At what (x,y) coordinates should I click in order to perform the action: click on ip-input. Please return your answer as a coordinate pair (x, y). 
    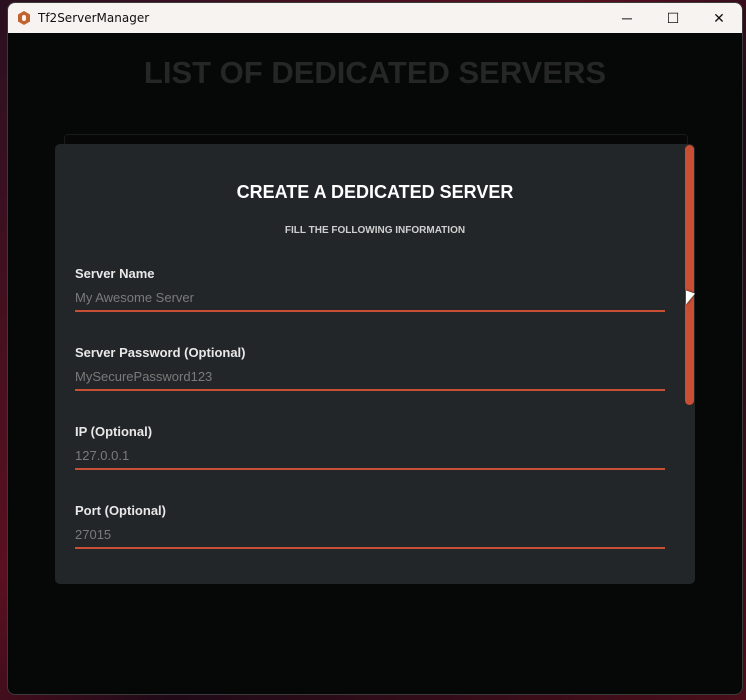
    Looking at the image, I should click on (370, 459).